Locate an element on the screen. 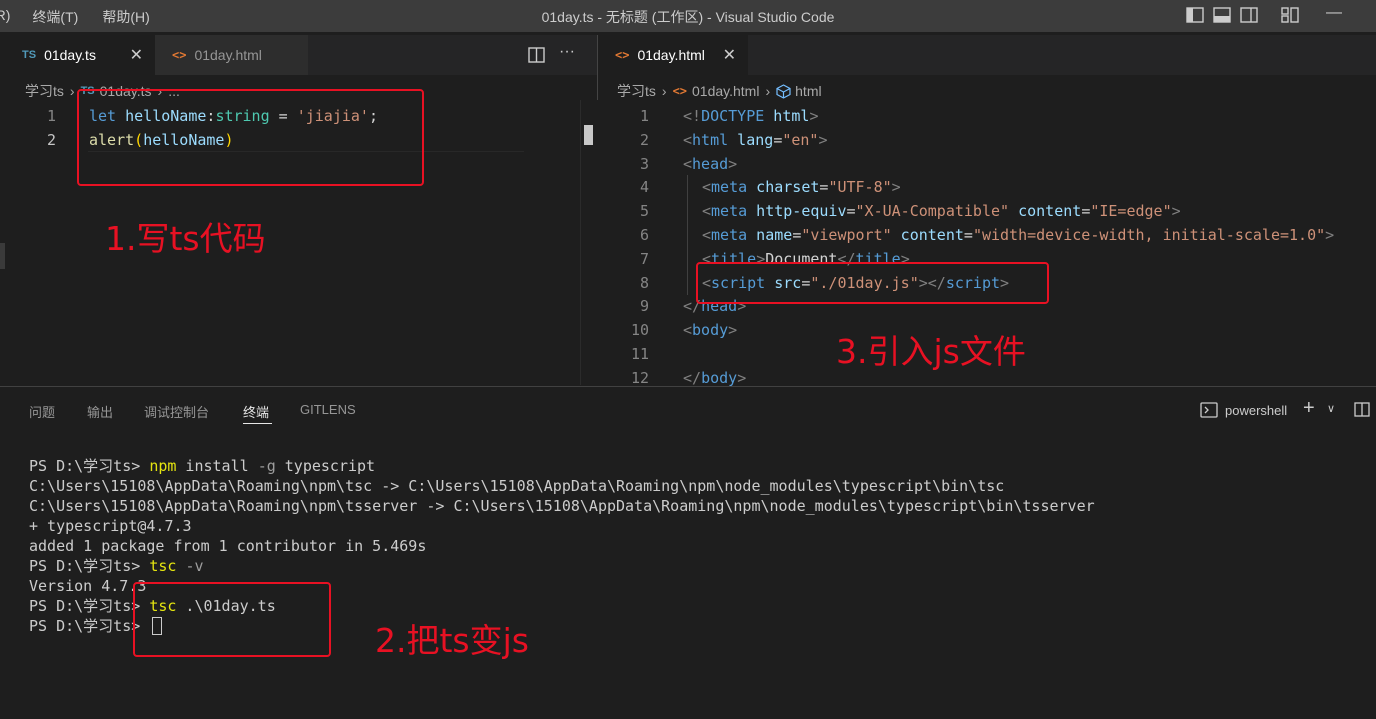  tab-problems: 问题 is located at coordinates (42, 411).